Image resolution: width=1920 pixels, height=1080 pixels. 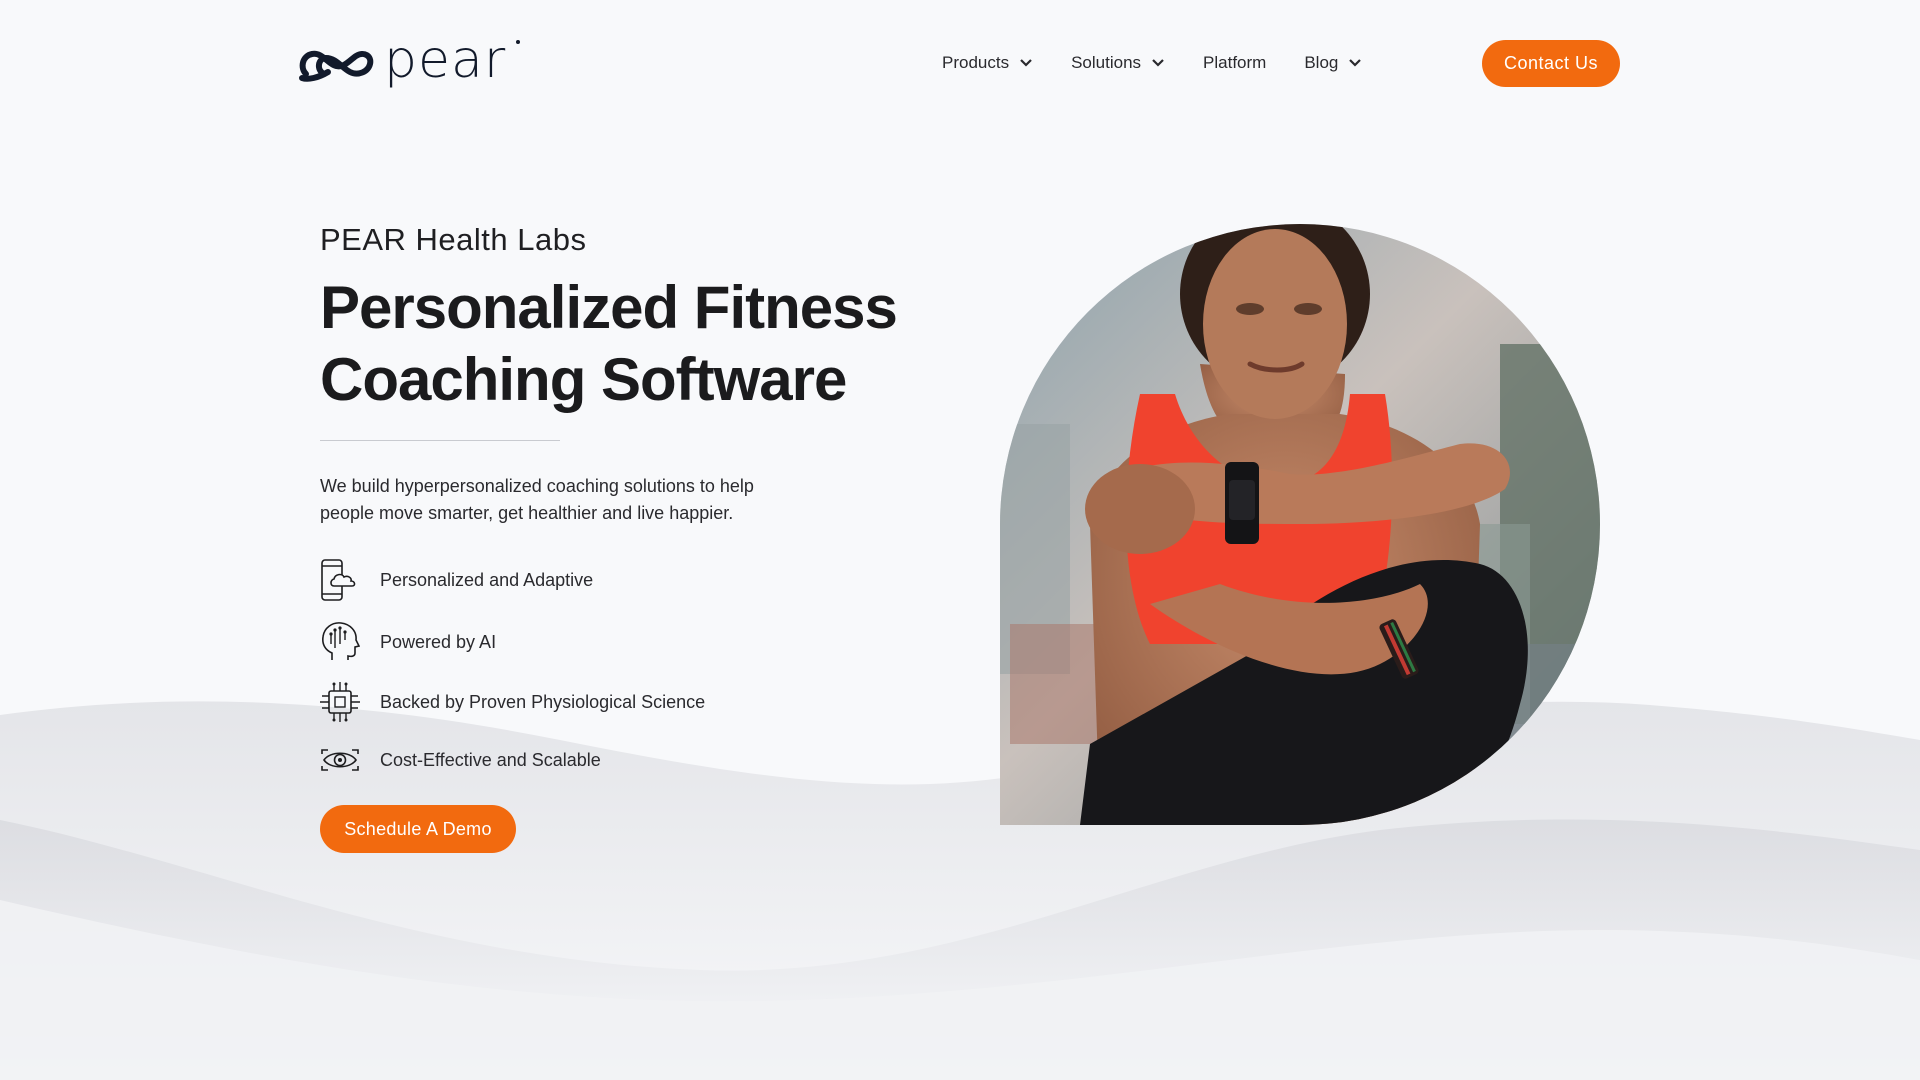 What do you see at coordinates (1321, 62) in the screenshot?
I see `nav-item-label: Blog` at bounding box center [1321, 62].